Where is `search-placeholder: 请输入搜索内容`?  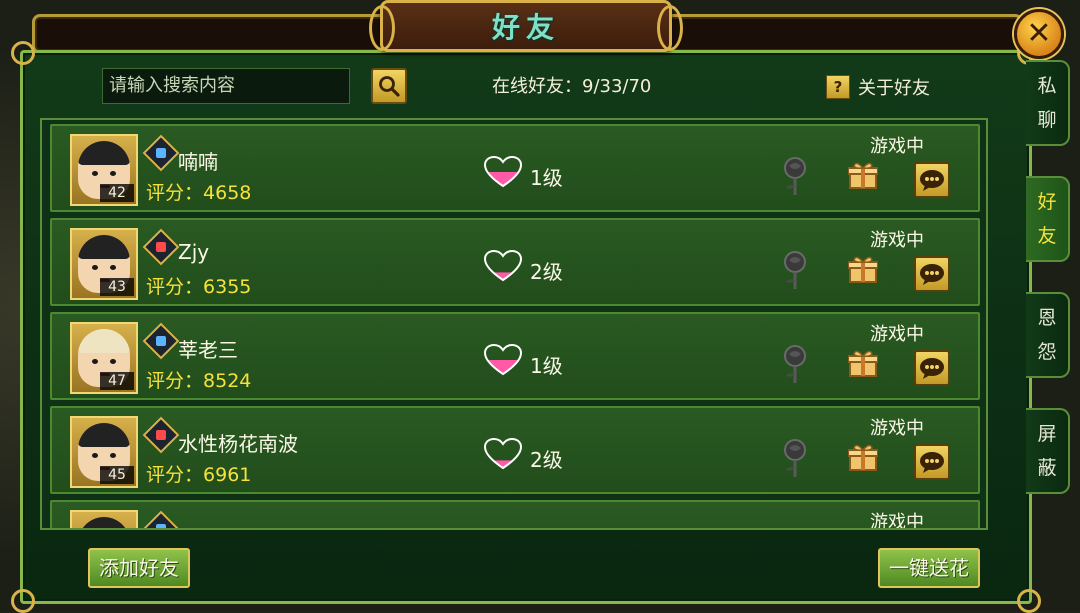 search-placeholder: 请输入搜索内容 is located at coordinates (172, 85).